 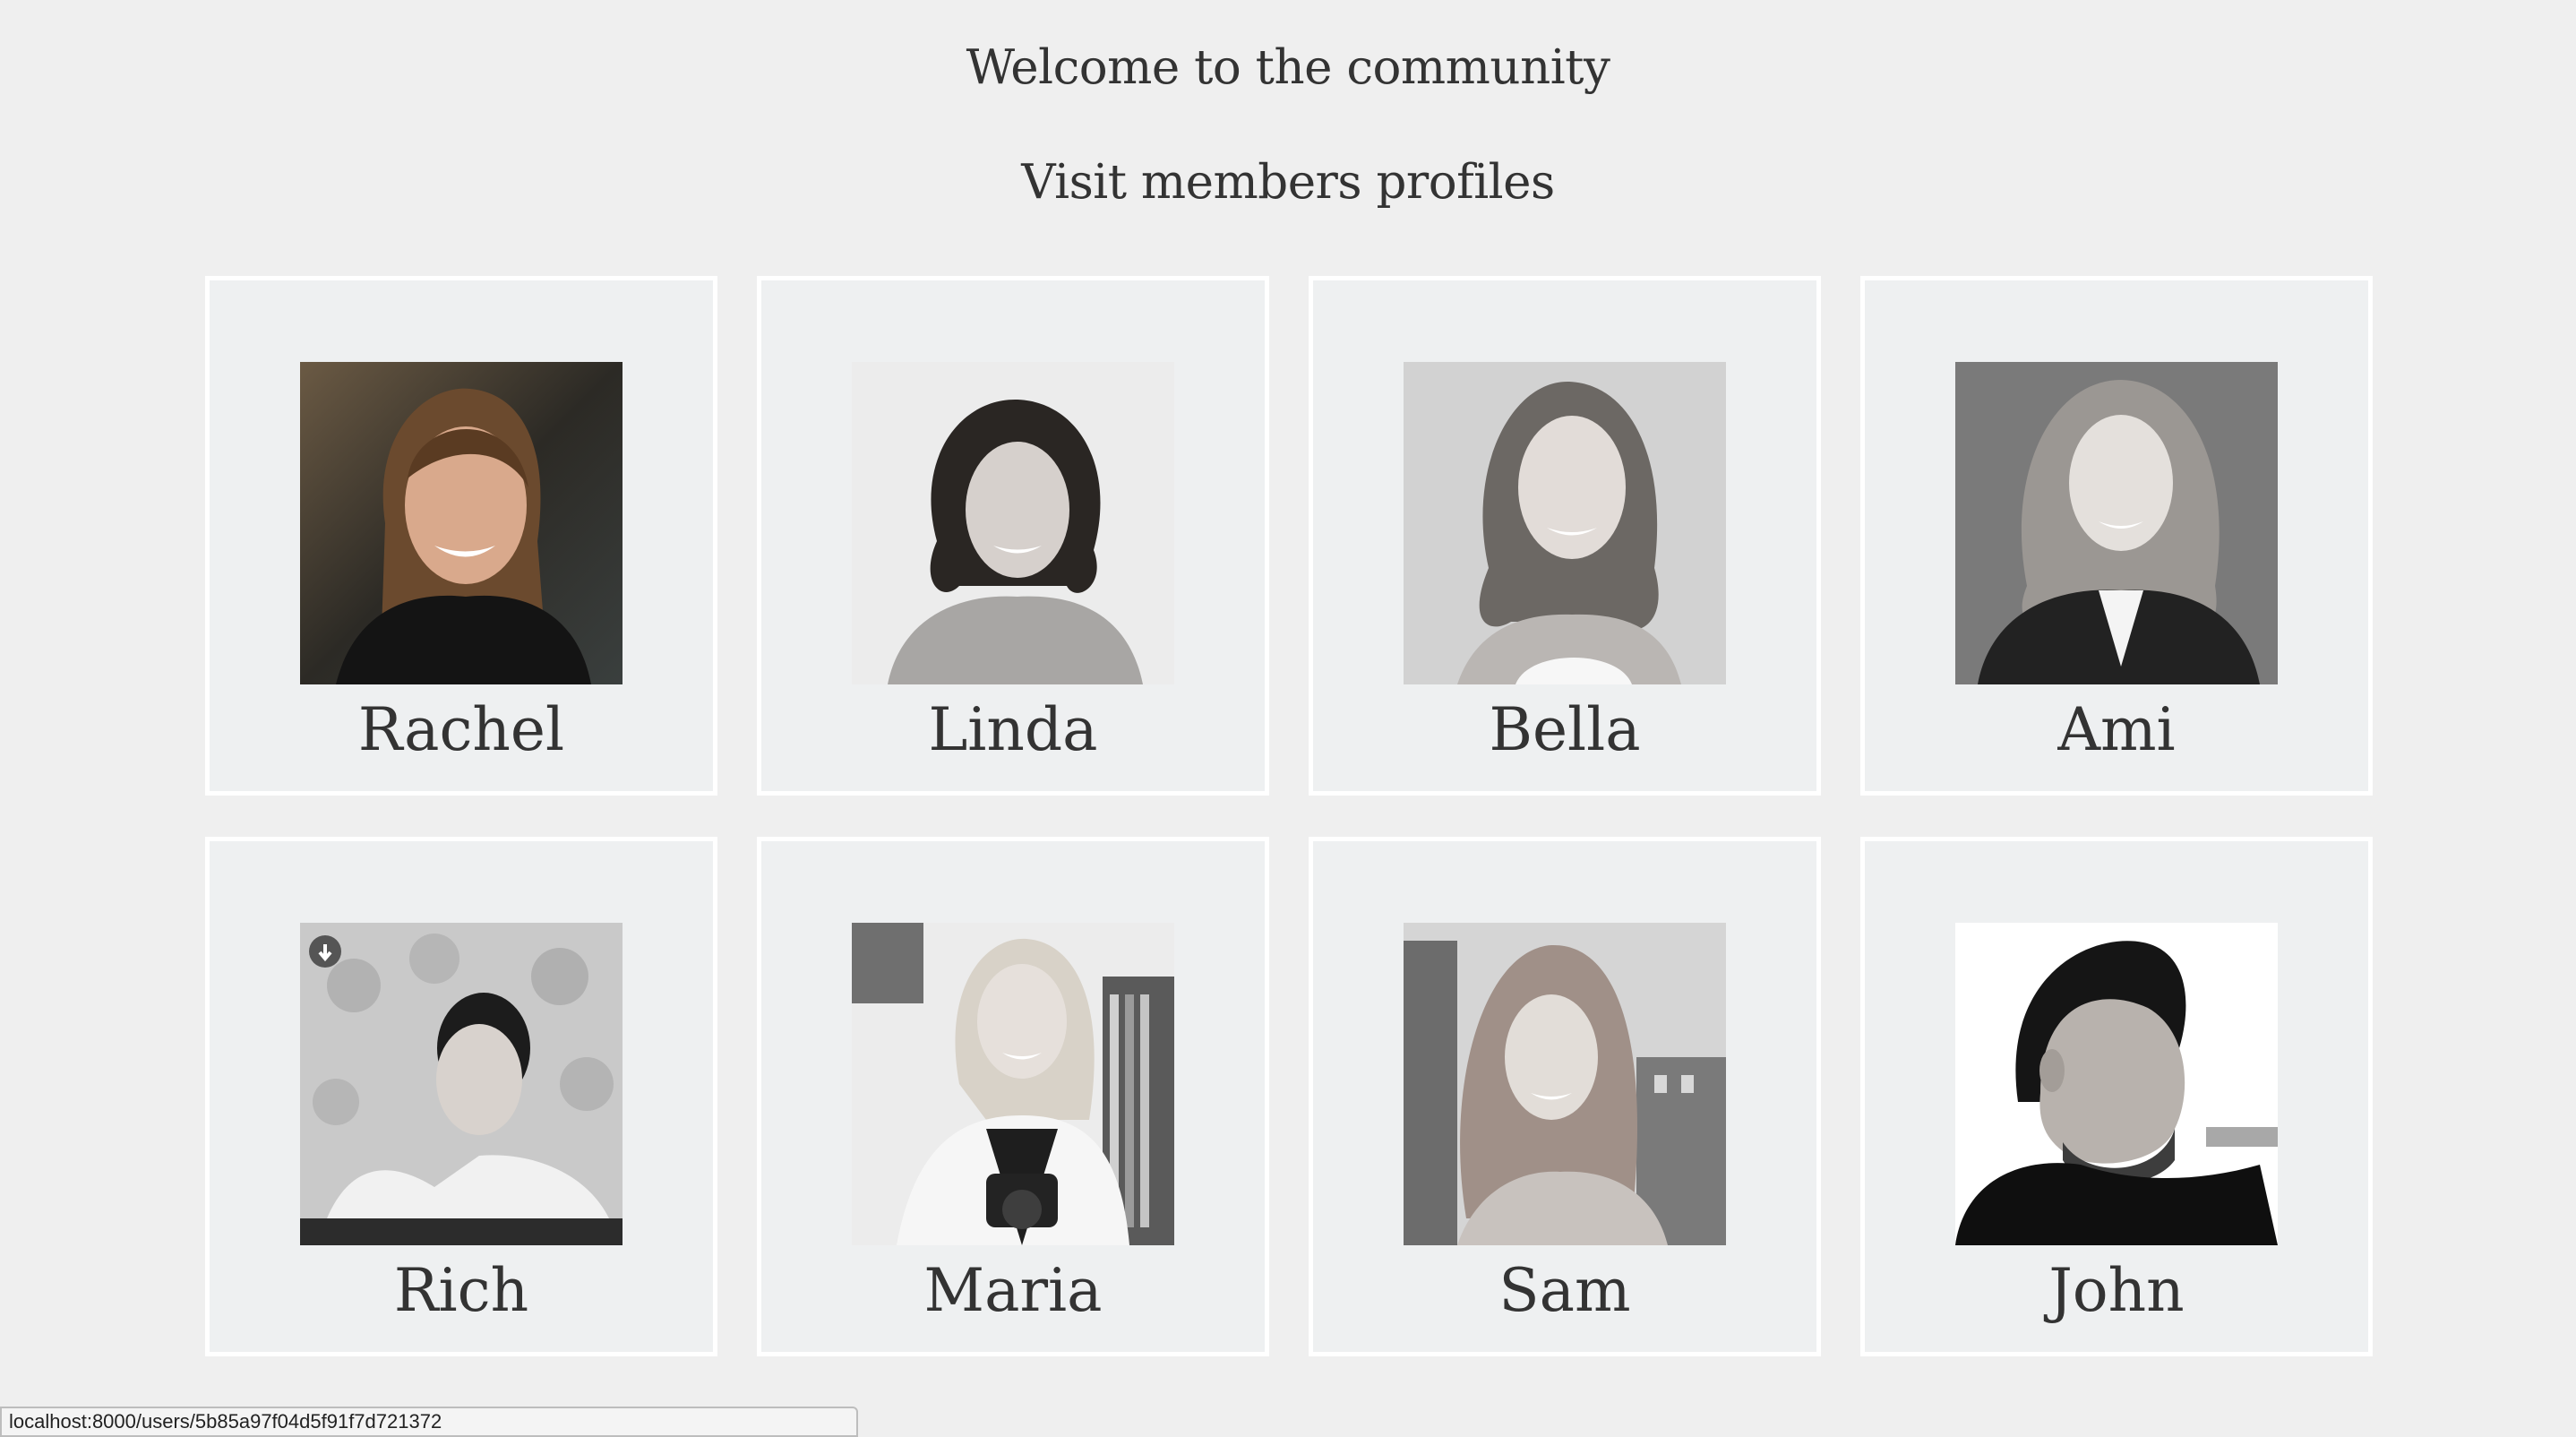 I want to click on member-card-rich: Rich, so click(x=461, y=1097).